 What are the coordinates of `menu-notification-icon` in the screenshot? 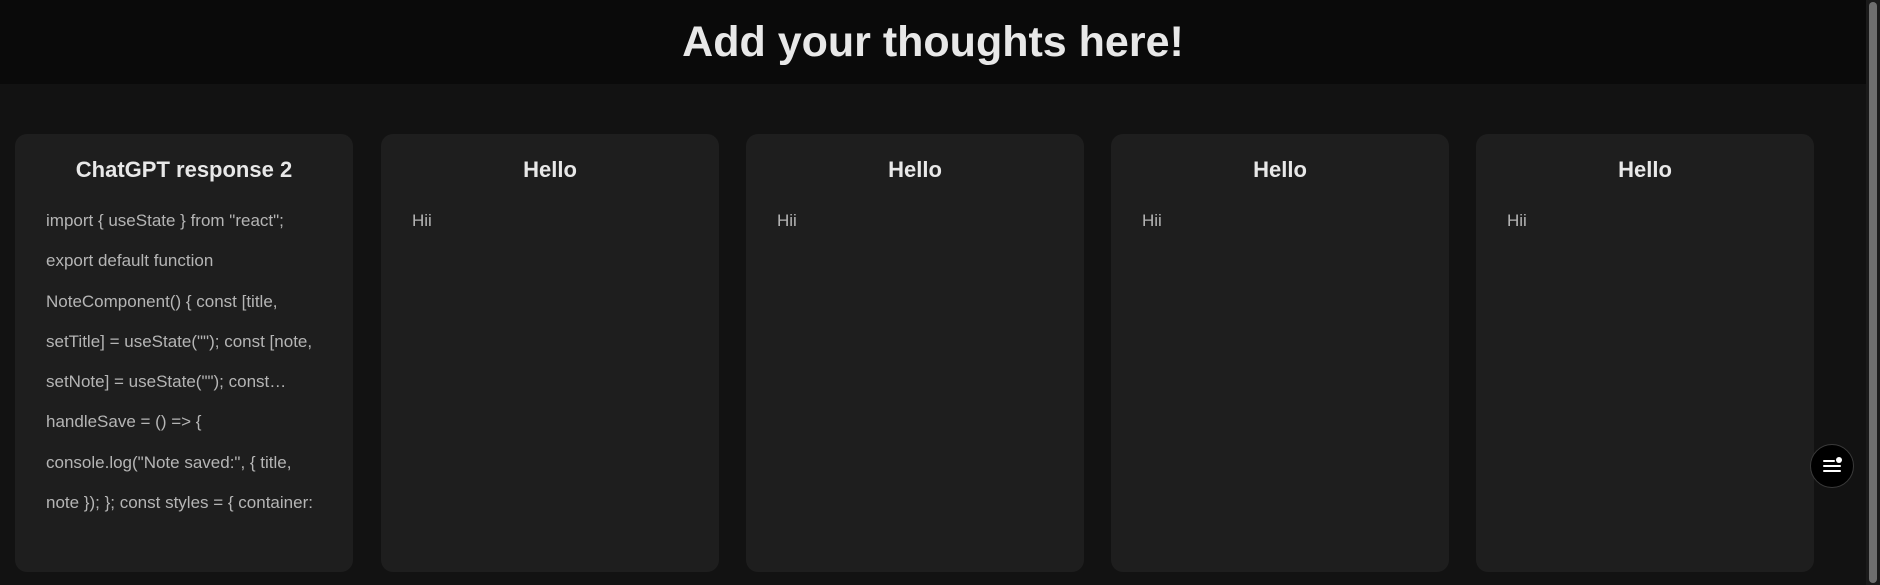 It's located at (1832, 464).